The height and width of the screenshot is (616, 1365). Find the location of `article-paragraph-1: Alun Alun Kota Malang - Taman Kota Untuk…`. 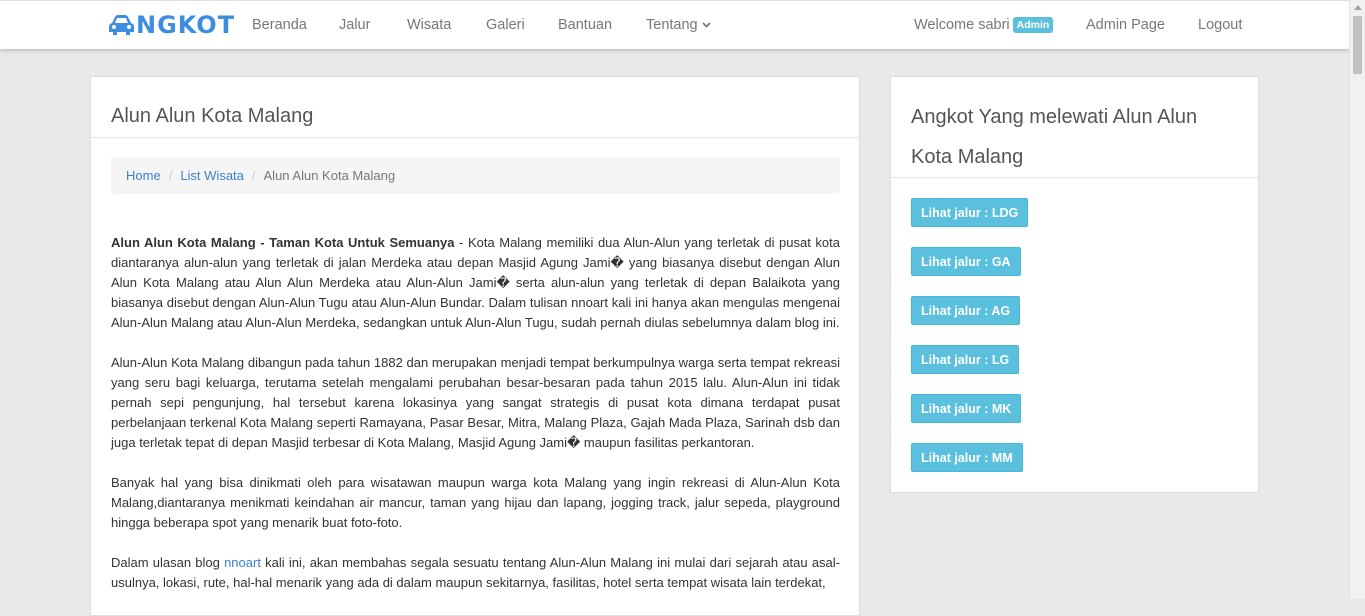

article-paragraph-1: Alun Alun Kota Malang - Taman Kota Untuk… is located at coordinates (475, 283).